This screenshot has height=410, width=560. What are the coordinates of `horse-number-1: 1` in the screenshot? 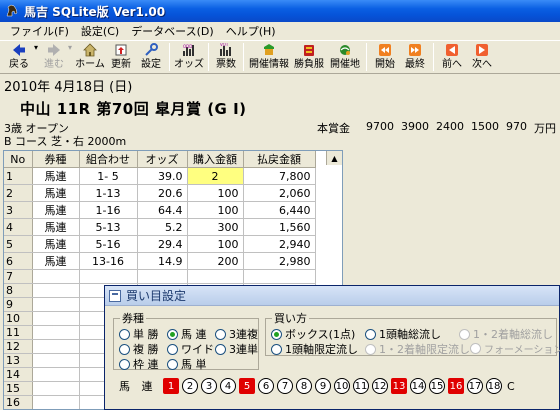 It's located at (171, 386).